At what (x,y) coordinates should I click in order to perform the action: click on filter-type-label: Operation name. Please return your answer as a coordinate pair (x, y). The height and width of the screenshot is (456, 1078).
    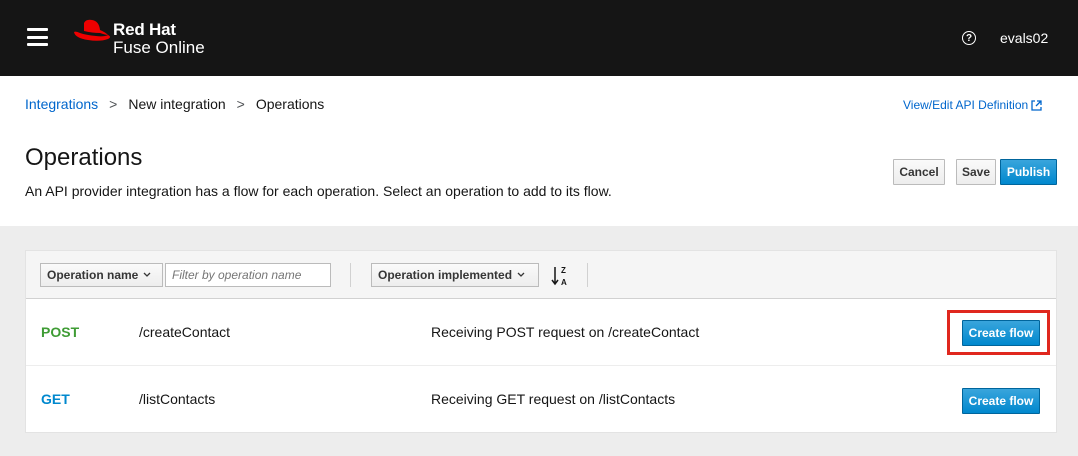
    Looking at the image, I should click on (93, 275).